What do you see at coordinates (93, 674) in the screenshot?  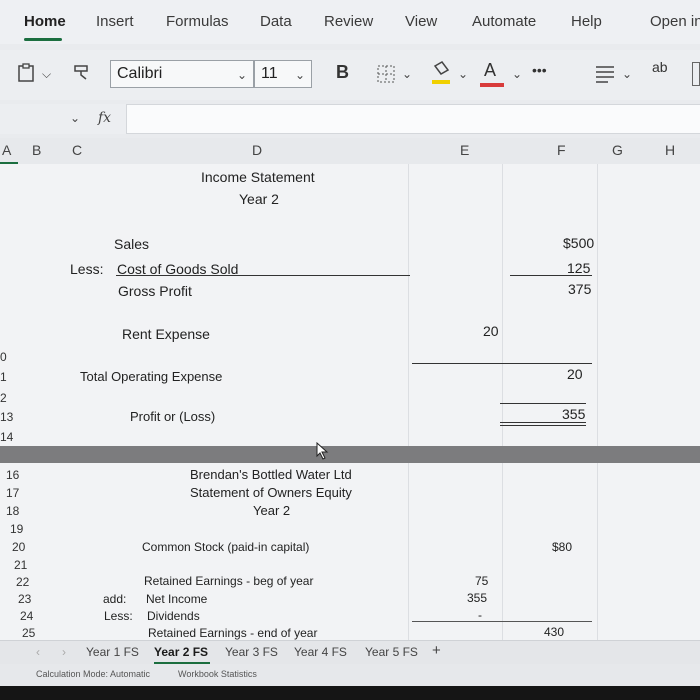 I see `calculation-mode-status: Calculation Mode: Automatic` at bounding box center [93, 674].